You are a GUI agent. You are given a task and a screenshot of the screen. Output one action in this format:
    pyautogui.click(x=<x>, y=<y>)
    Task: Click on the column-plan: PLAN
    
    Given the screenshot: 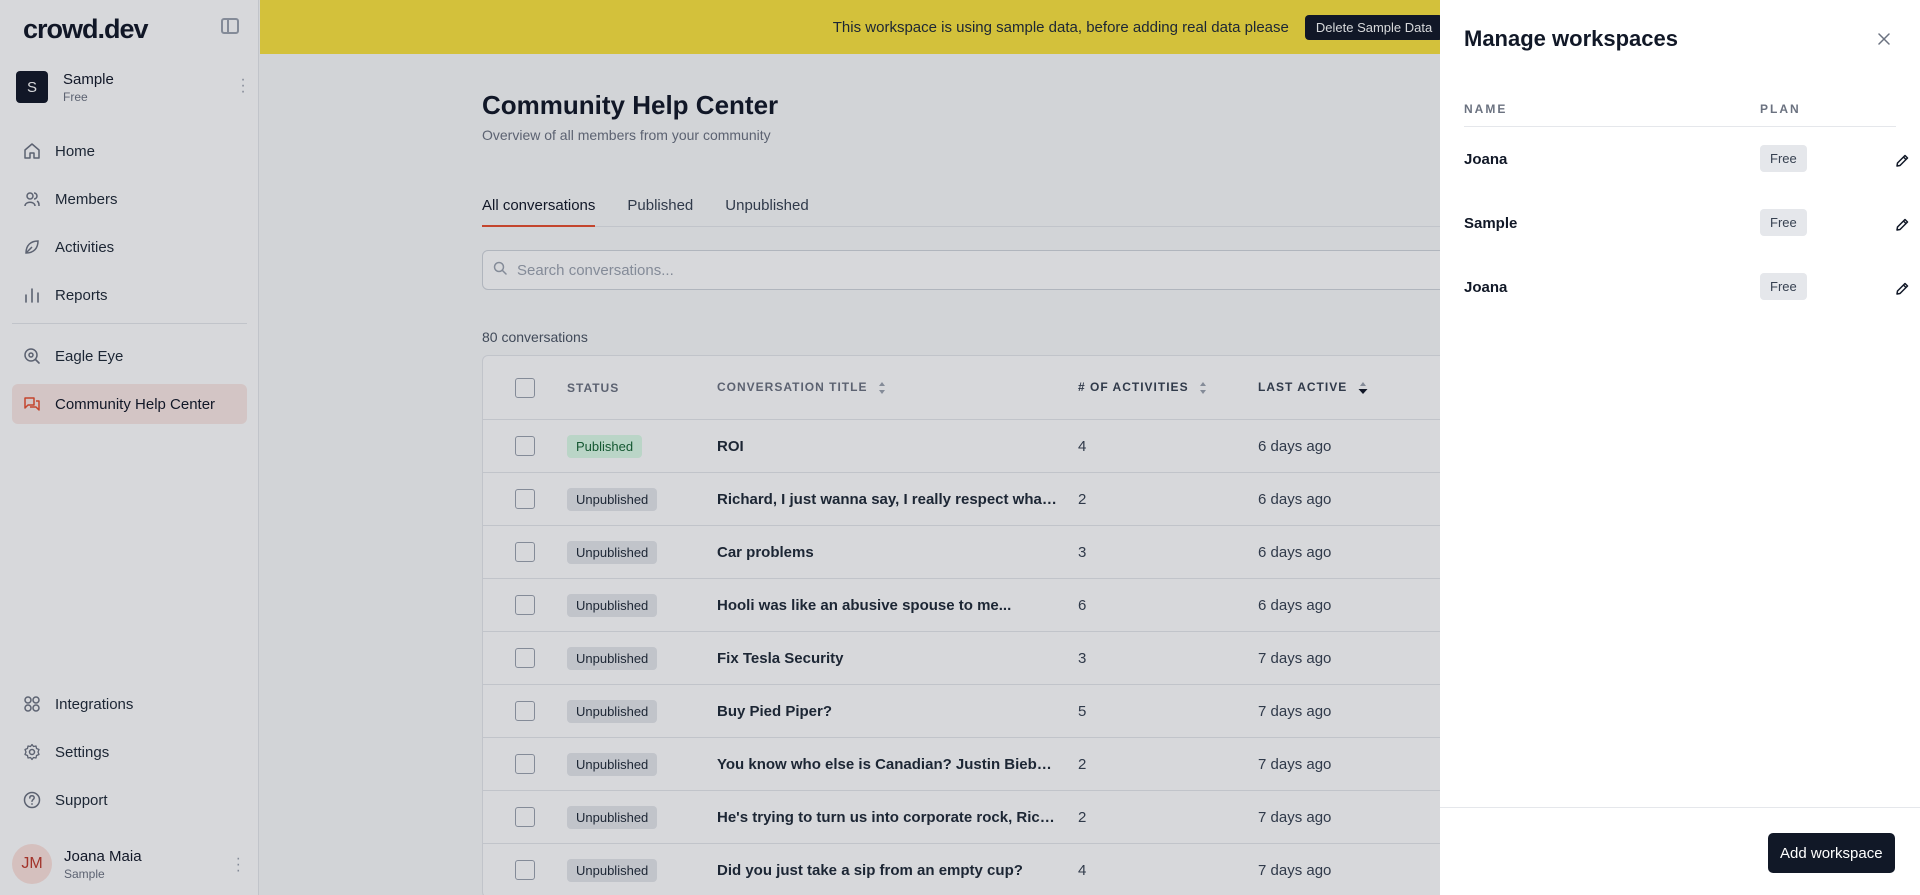 What is the action you would take?
    pyautogui.click(x=1780, y=109)
    